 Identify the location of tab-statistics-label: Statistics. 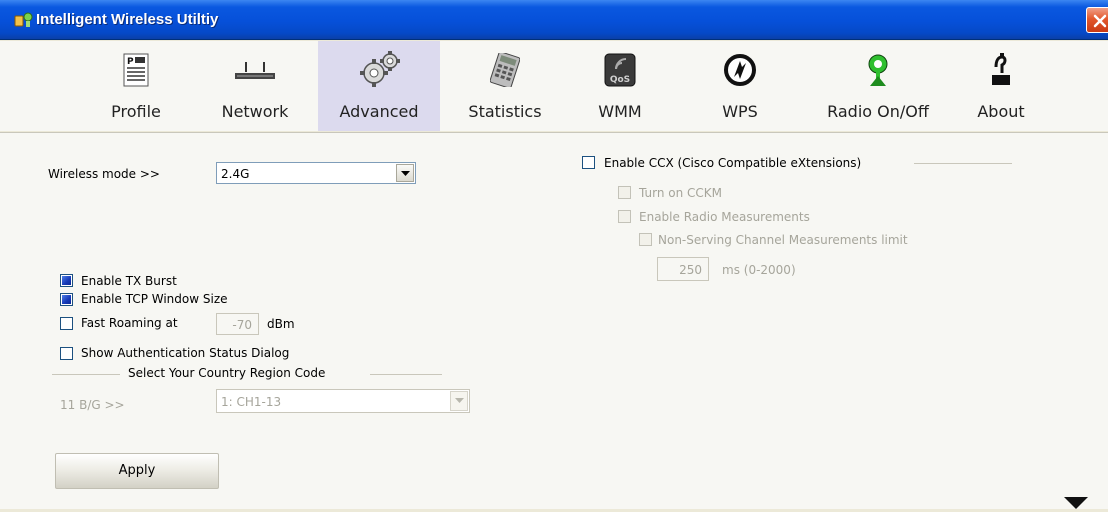
(505, 111).